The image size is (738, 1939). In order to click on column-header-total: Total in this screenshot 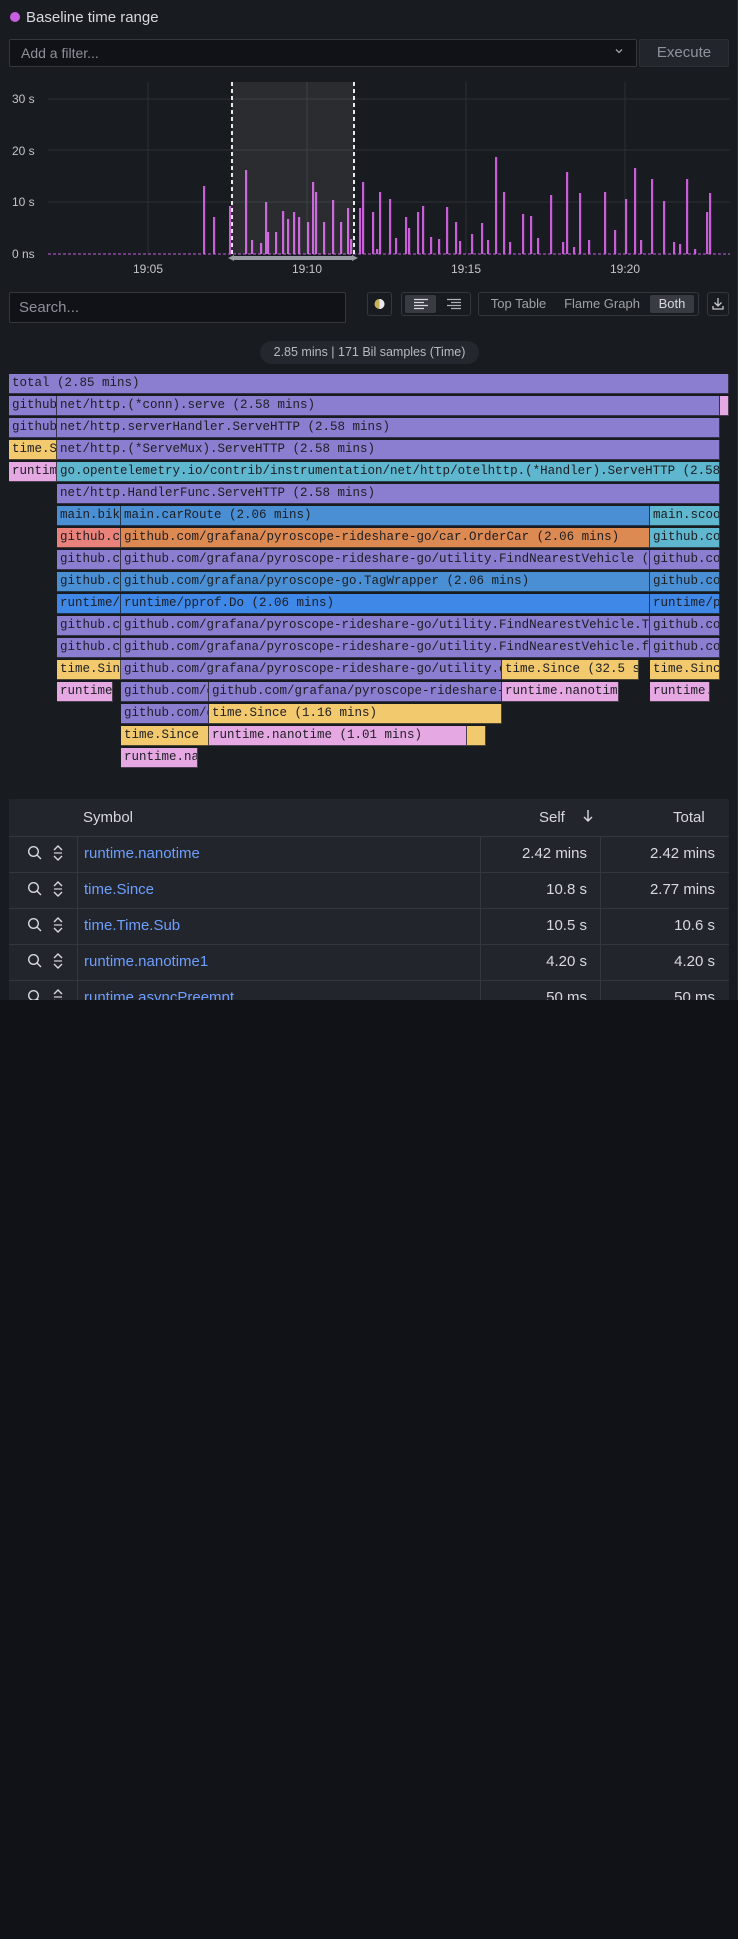, I will do `click(689, 817)`.